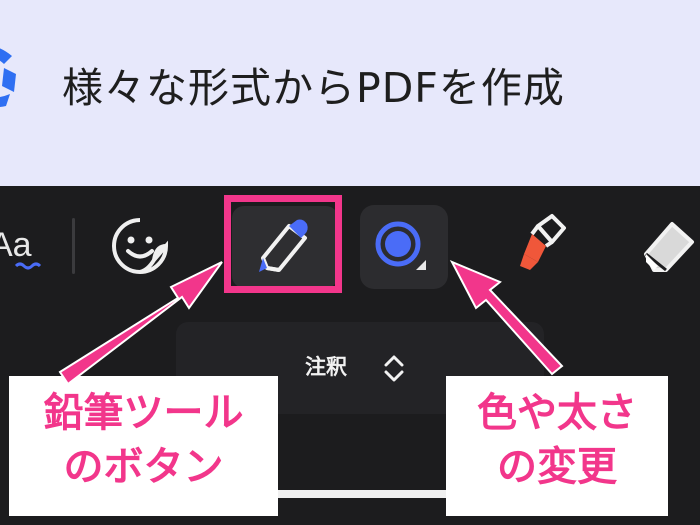 This screenshot has height=525, width=700. I want to click on callout-color: 色や太さ の変更, so click(557, 446).